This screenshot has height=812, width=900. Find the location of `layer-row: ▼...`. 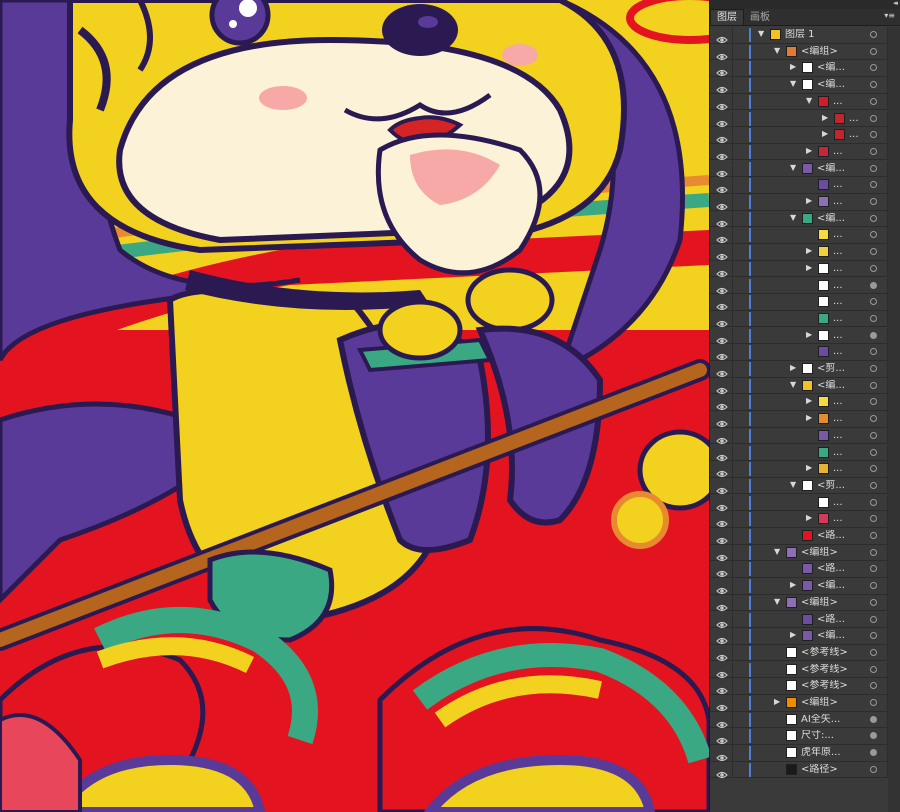

layer-row: ▼... is located at coordinates (805, 102).